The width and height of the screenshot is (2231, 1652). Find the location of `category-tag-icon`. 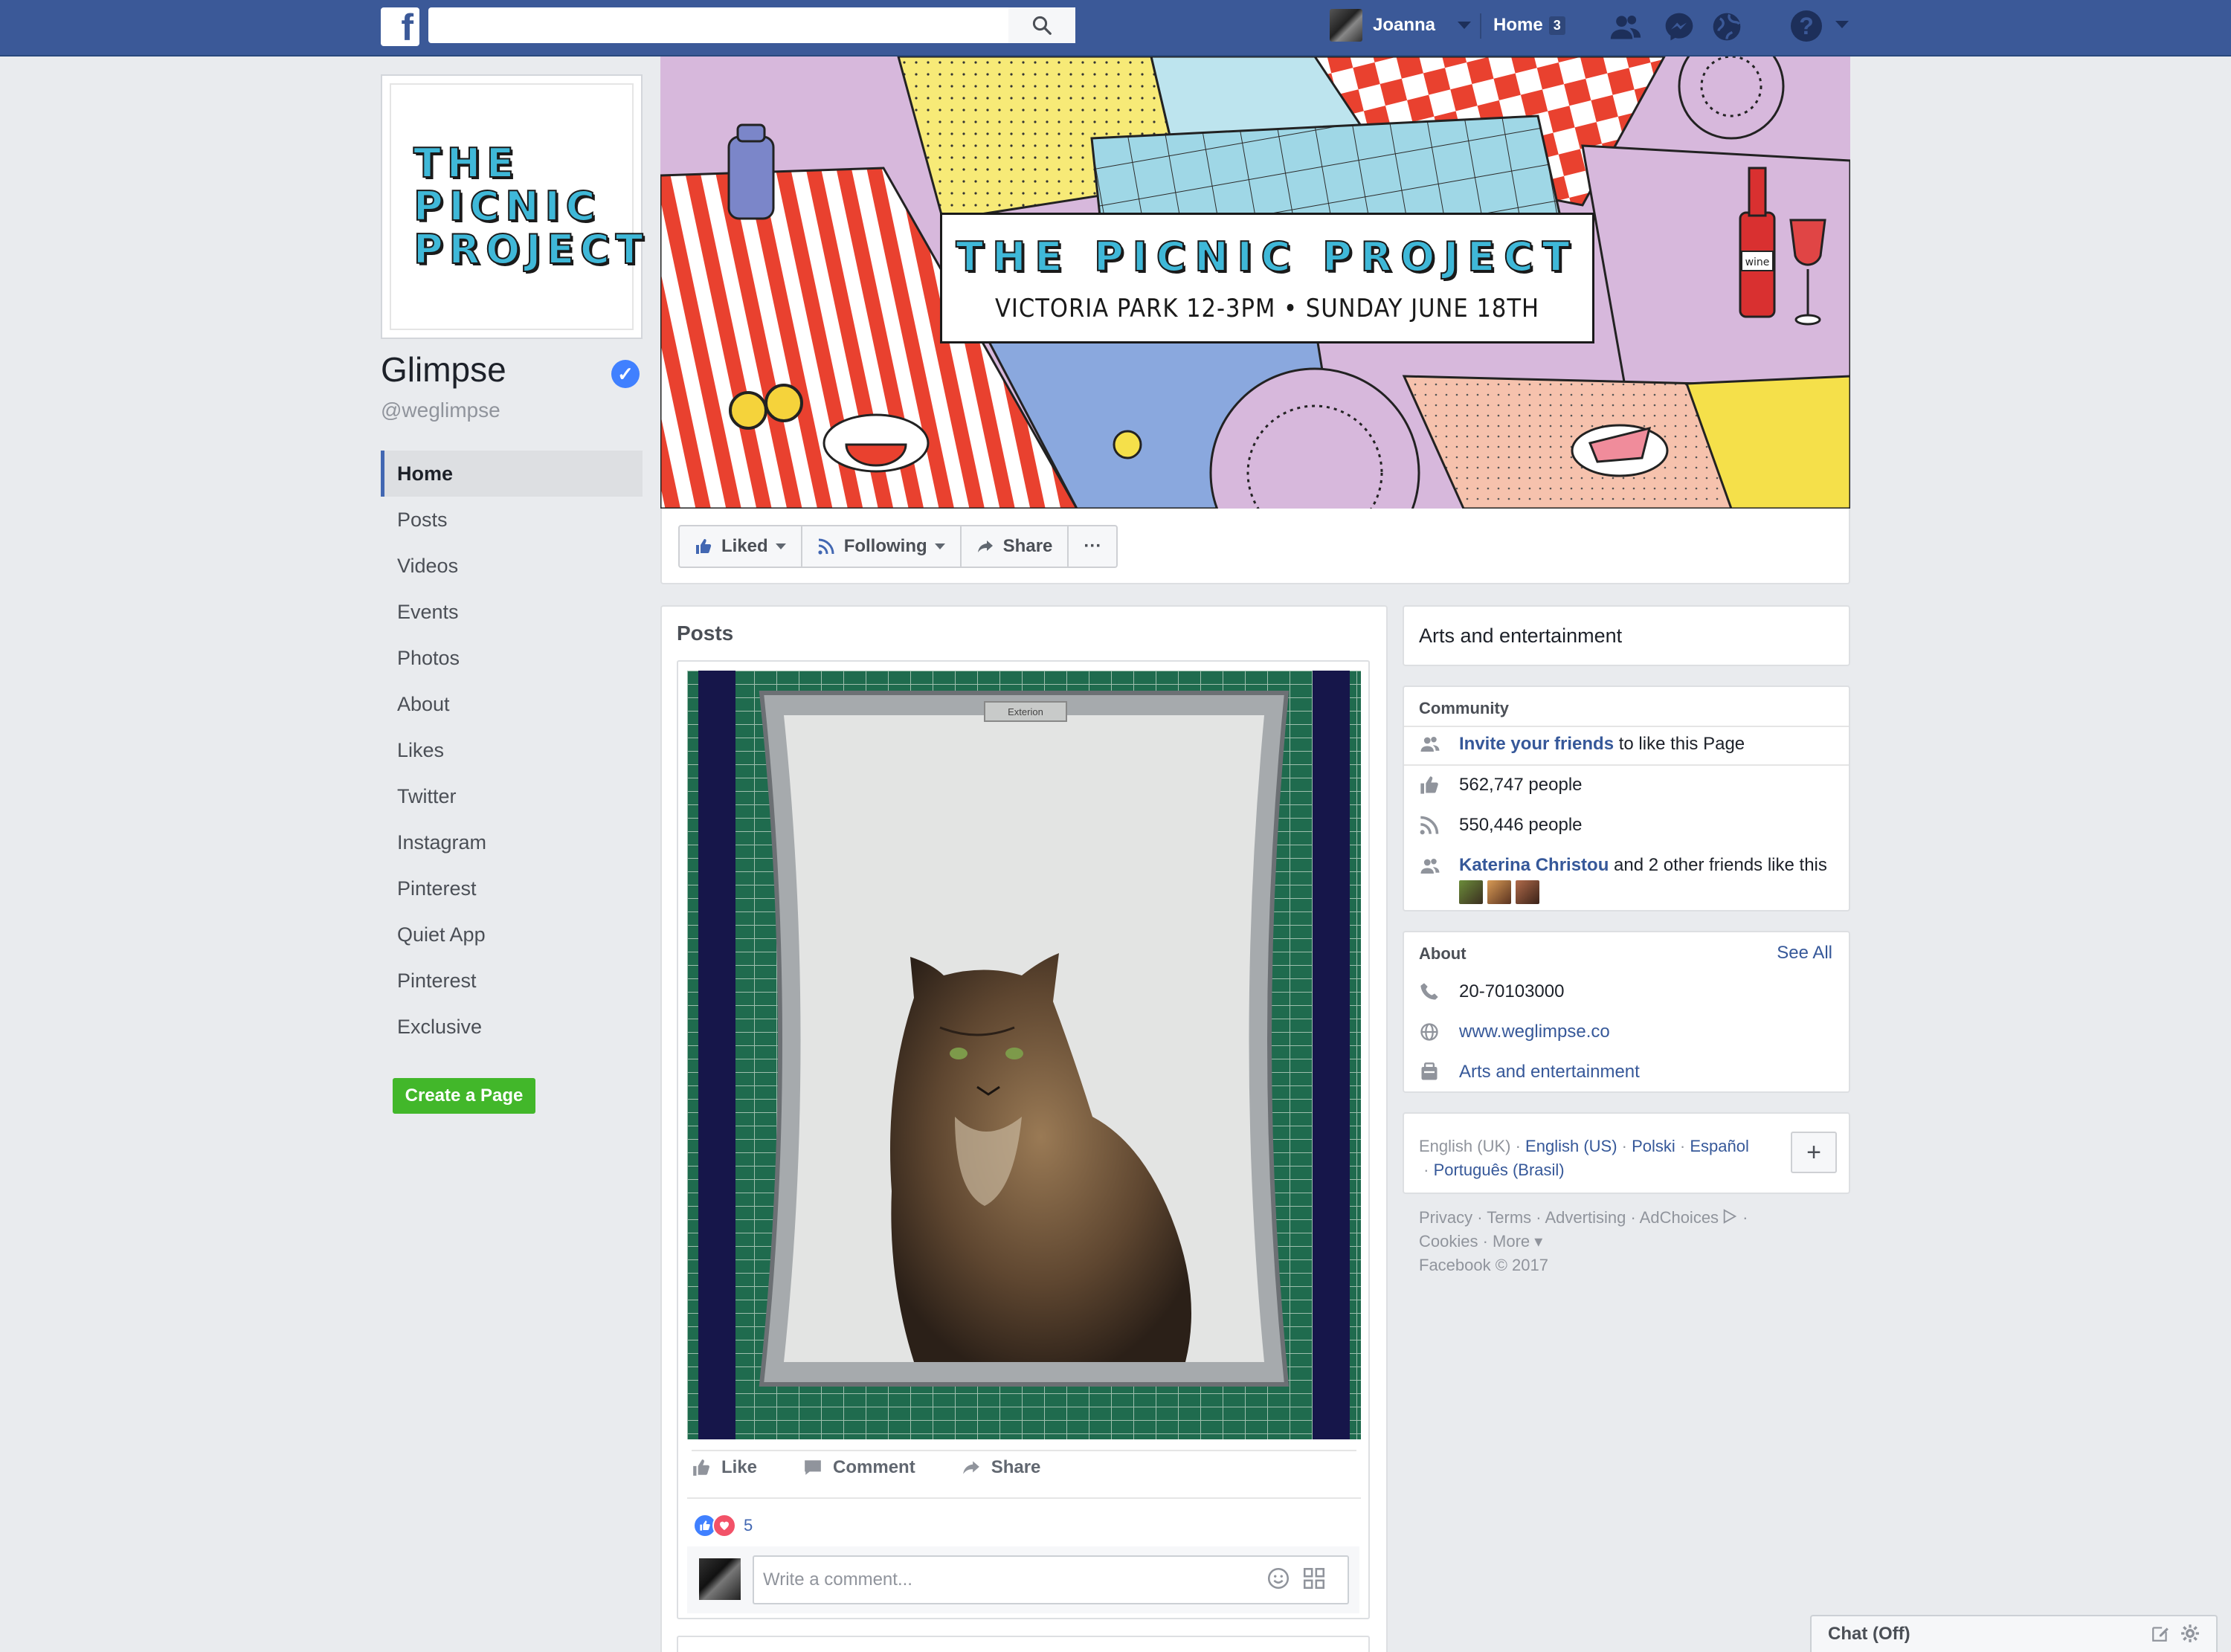

category-tag-icon is located at coordinates (1439, 1072).